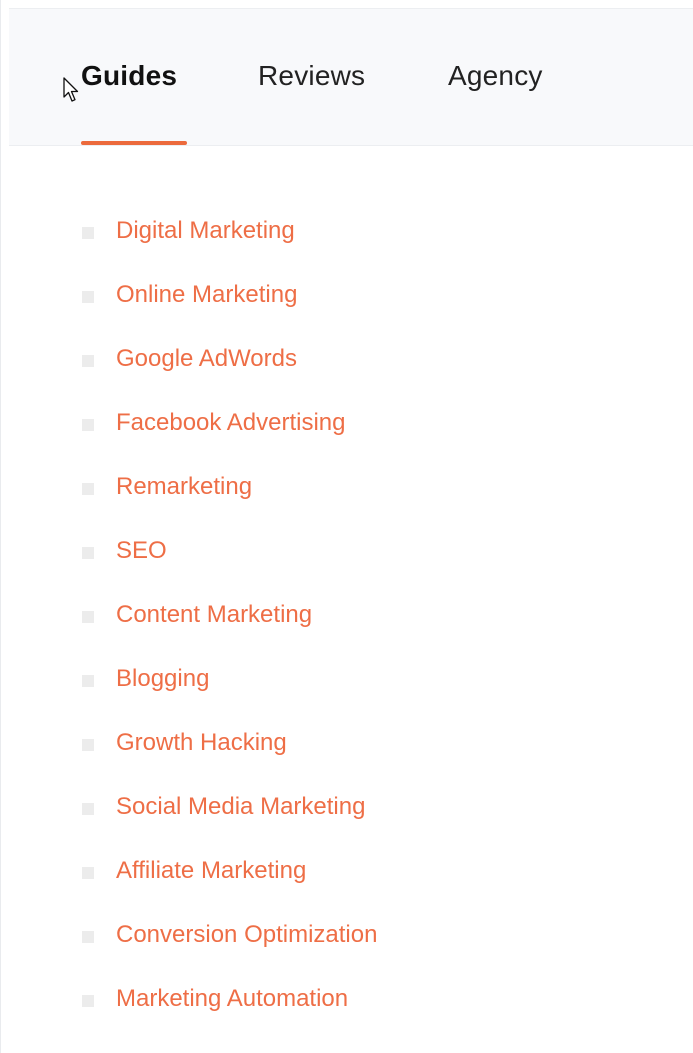 This screenshot has width=693, height=1053. I want to click on guide-link-conversion-optimization: Conversion Optimization, so click(246, 935).